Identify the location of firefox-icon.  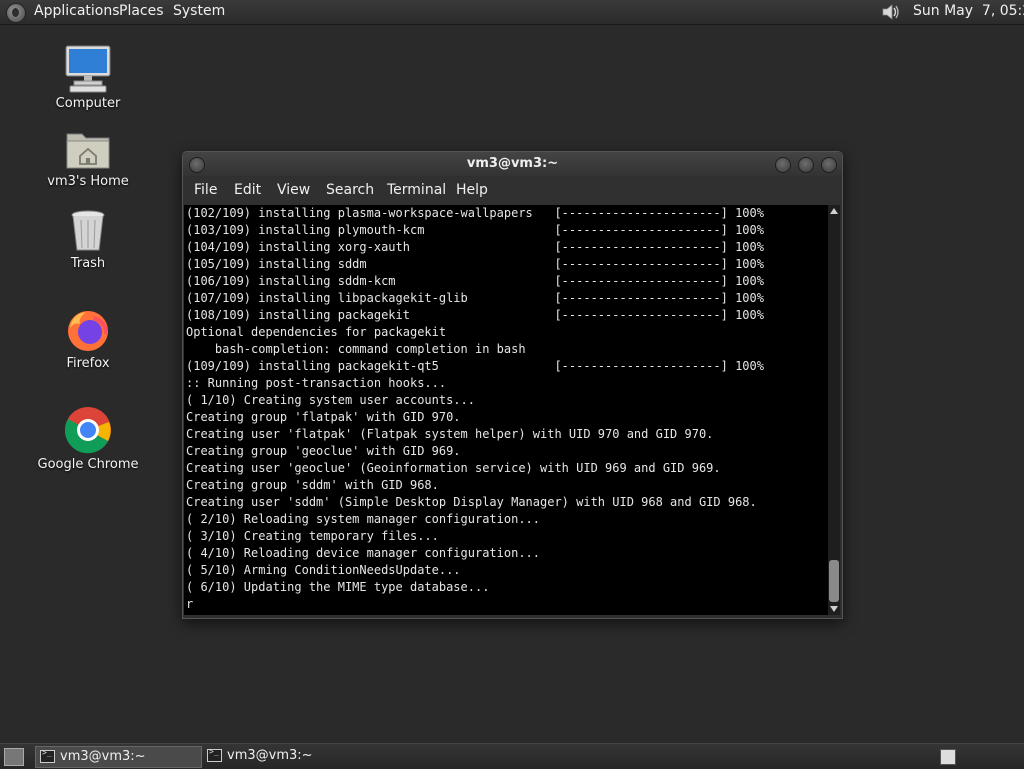
(88, 331).